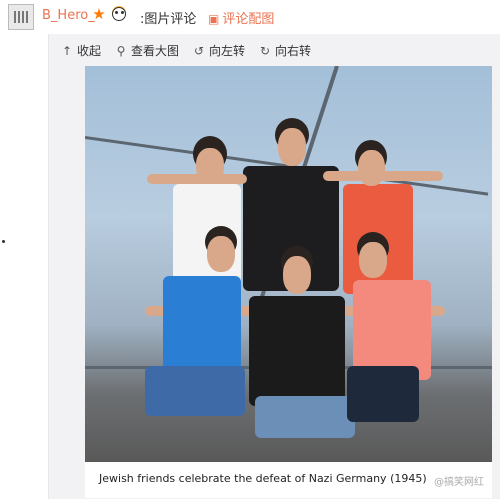  What do you see at coordinates (168, 19) in the screenshot?
I see `comment-type-label: :图片评论` at bounding box center [168, 19].